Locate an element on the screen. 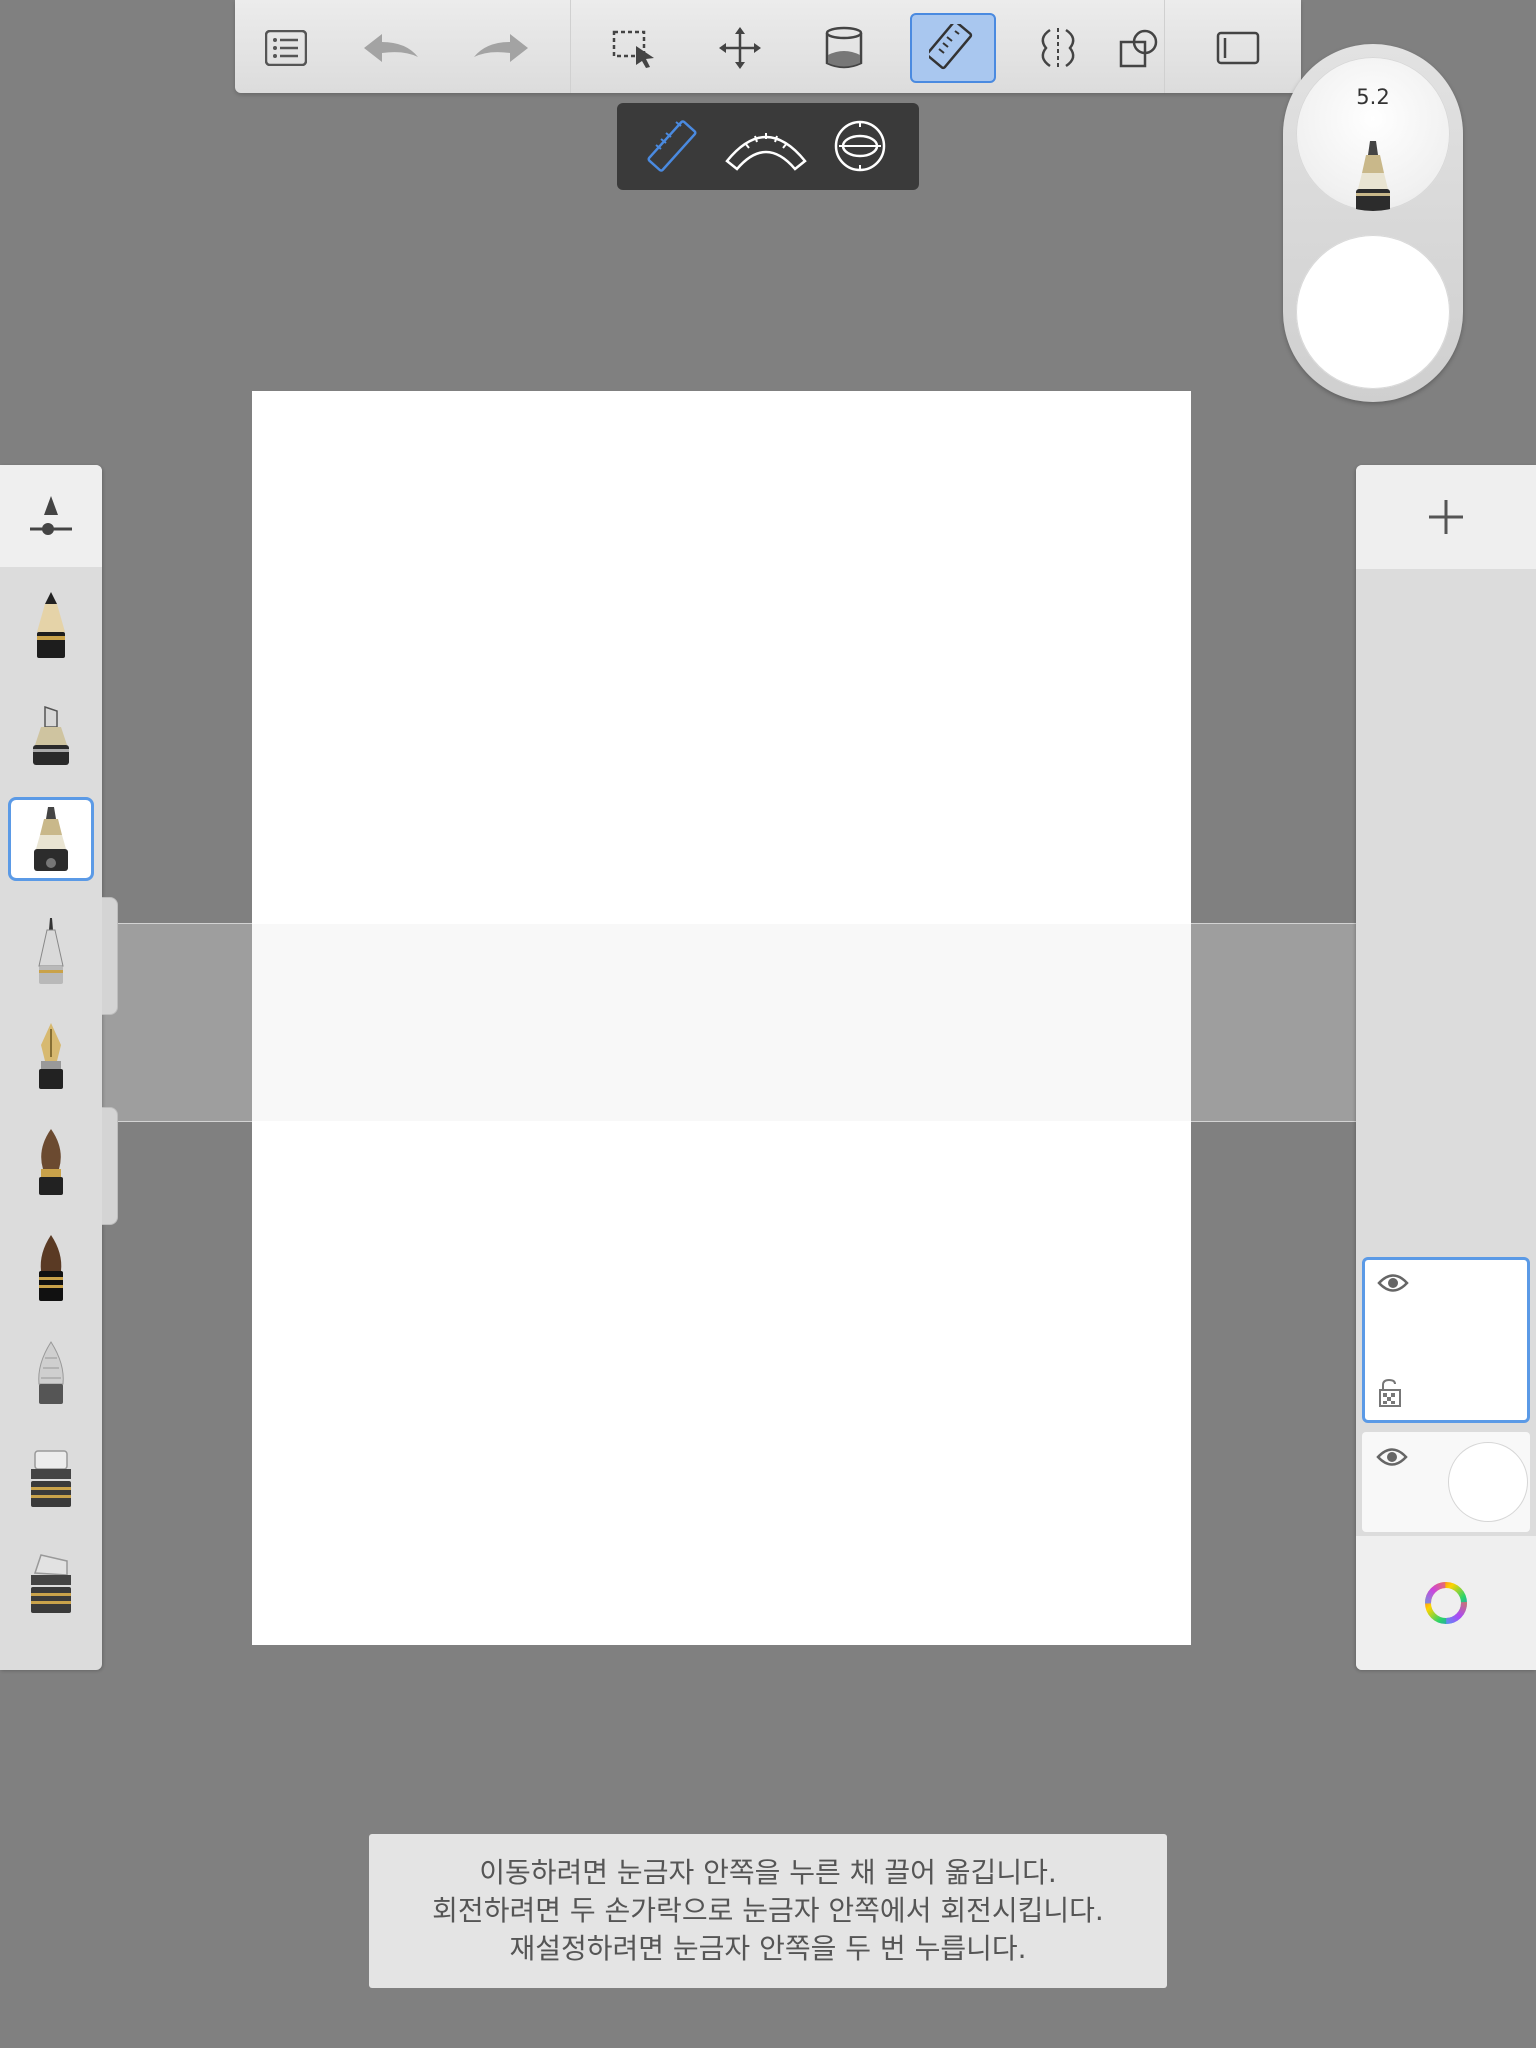 This screenshot has height=2048, width=1536. brush-ink is located at coordinates (51, 1268).